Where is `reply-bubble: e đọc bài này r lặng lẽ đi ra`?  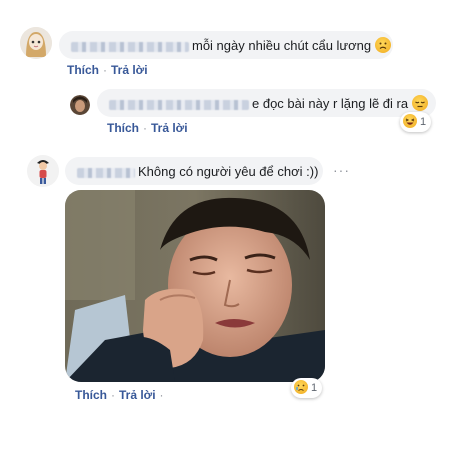 reply-bubble: e đọc bài này r lặng lẽ đi ra is located at coordinates (266, 103).